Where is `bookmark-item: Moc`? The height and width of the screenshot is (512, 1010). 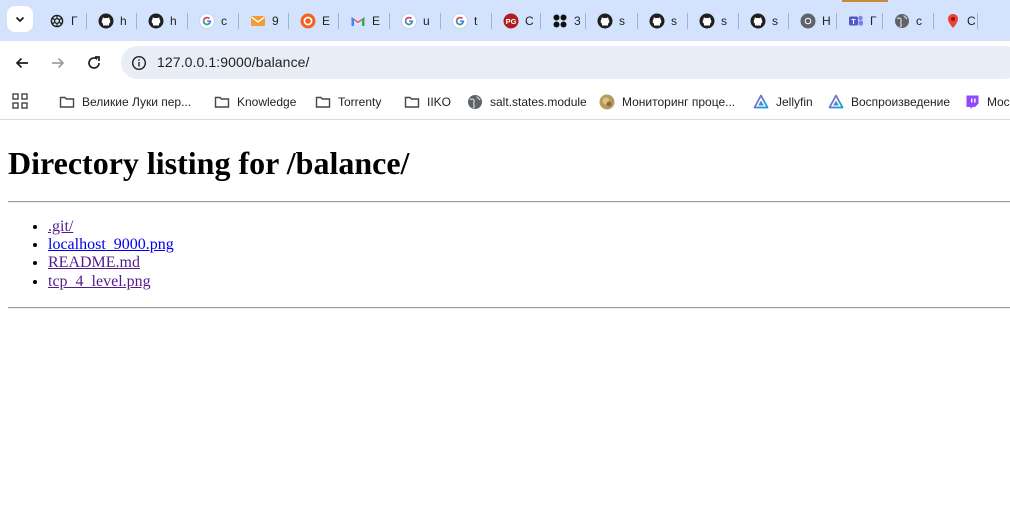
bookmark-item: Moc is located at coordinates (987, 102).